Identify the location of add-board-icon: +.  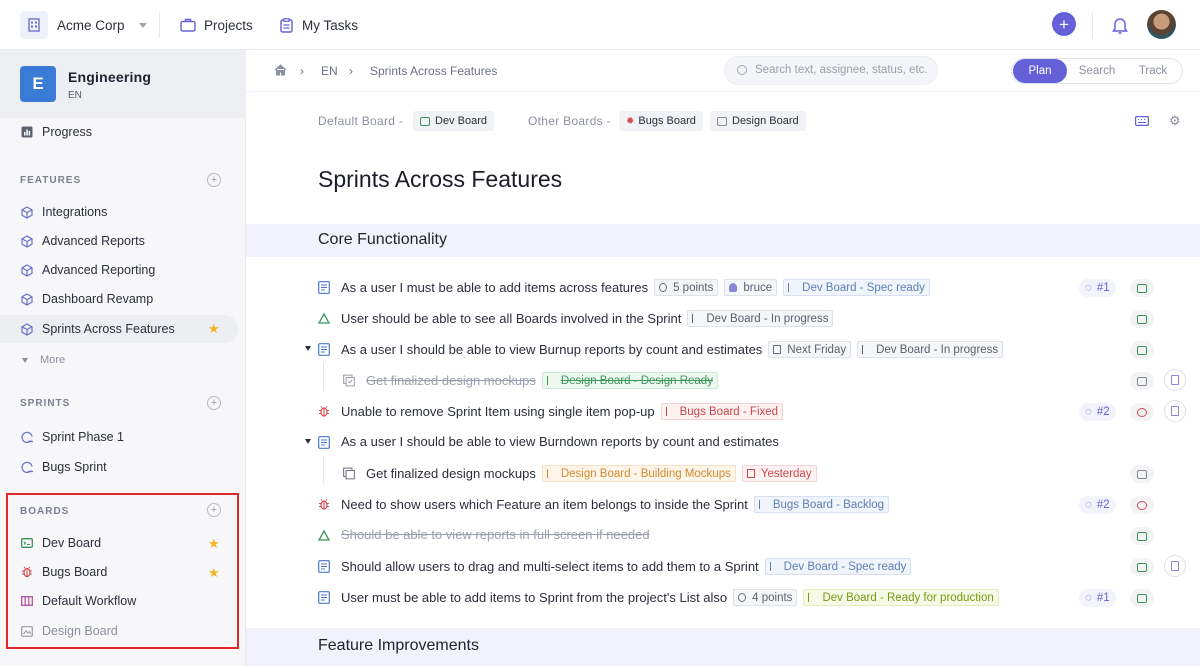
(214, 510).